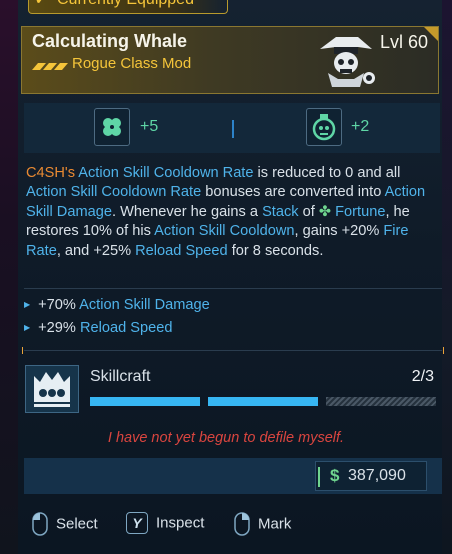 This screenshot has width=452, height=554. Describe the element at coordinates (242, 524) in the screenshot. I see `mouse-right-icon` at that location.